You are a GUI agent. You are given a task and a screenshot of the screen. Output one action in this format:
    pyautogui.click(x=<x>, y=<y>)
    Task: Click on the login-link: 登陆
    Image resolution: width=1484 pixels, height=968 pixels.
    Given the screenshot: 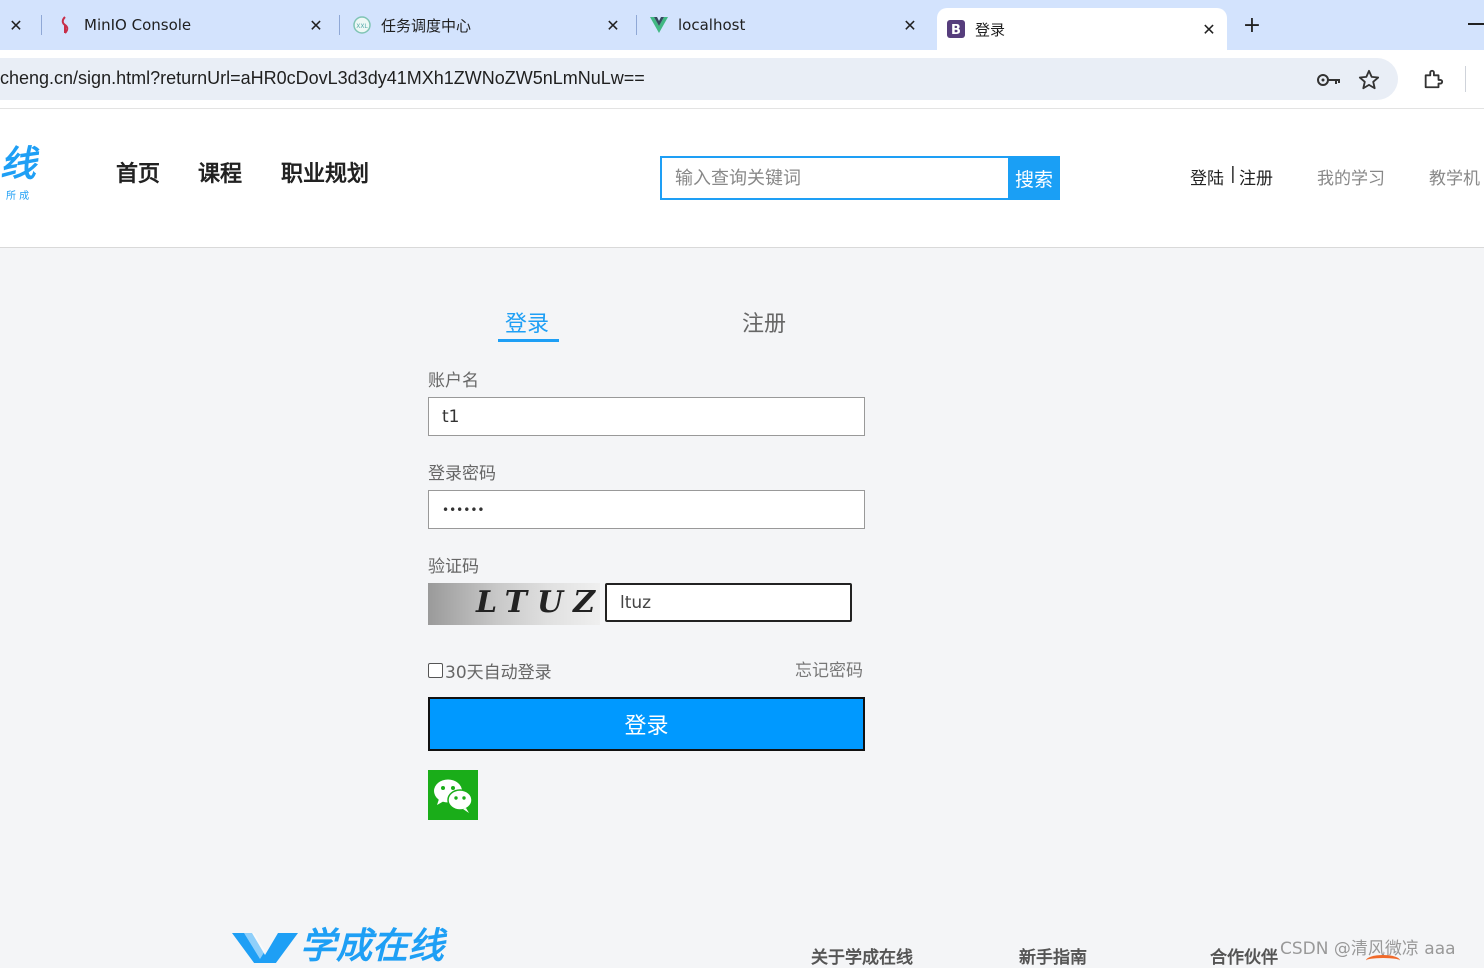 What is the action you would take?
    pyautogui.click(x=1207, y=176)
    